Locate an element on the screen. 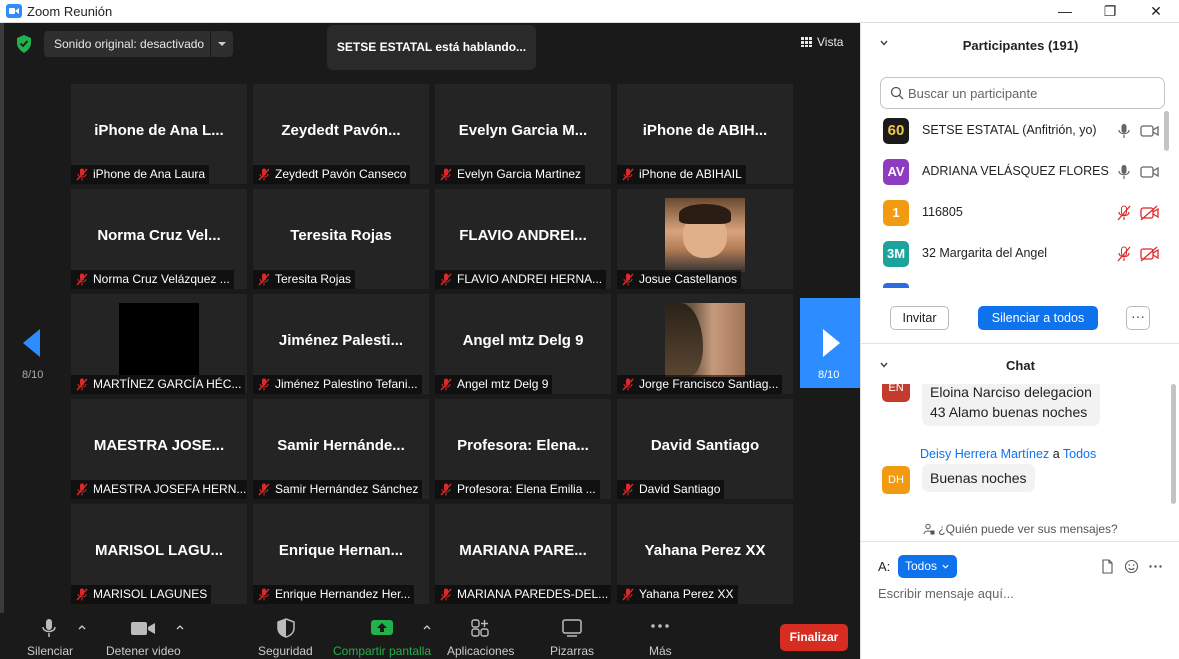 This screenshot has height=659, width=1179. tile-label: Yahana Perez XX is located at coordinates (677, 594).